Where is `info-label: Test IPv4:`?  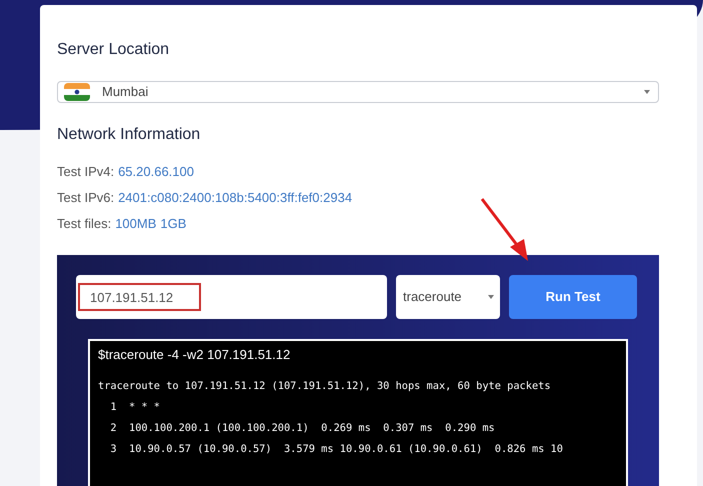
info-label: Test IPv4: is located at coordinates (85, 172).